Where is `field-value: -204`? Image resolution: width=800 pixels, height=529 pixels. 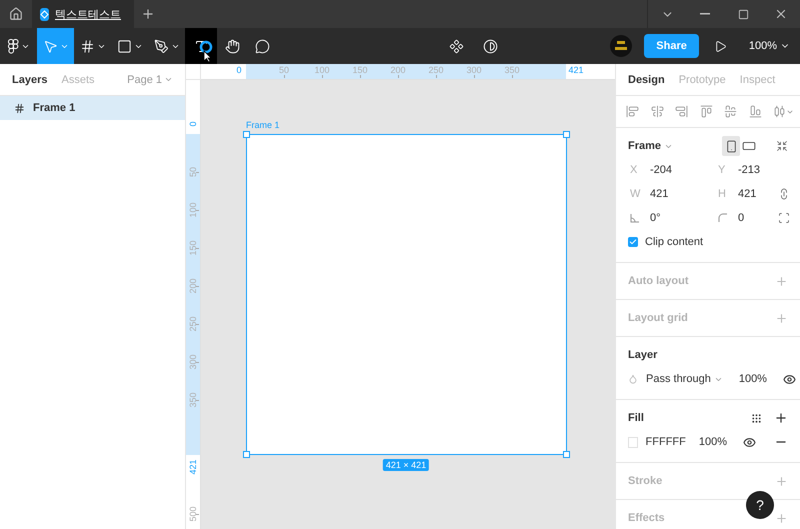 field-value: -204 is located at coordinates (661, 170).